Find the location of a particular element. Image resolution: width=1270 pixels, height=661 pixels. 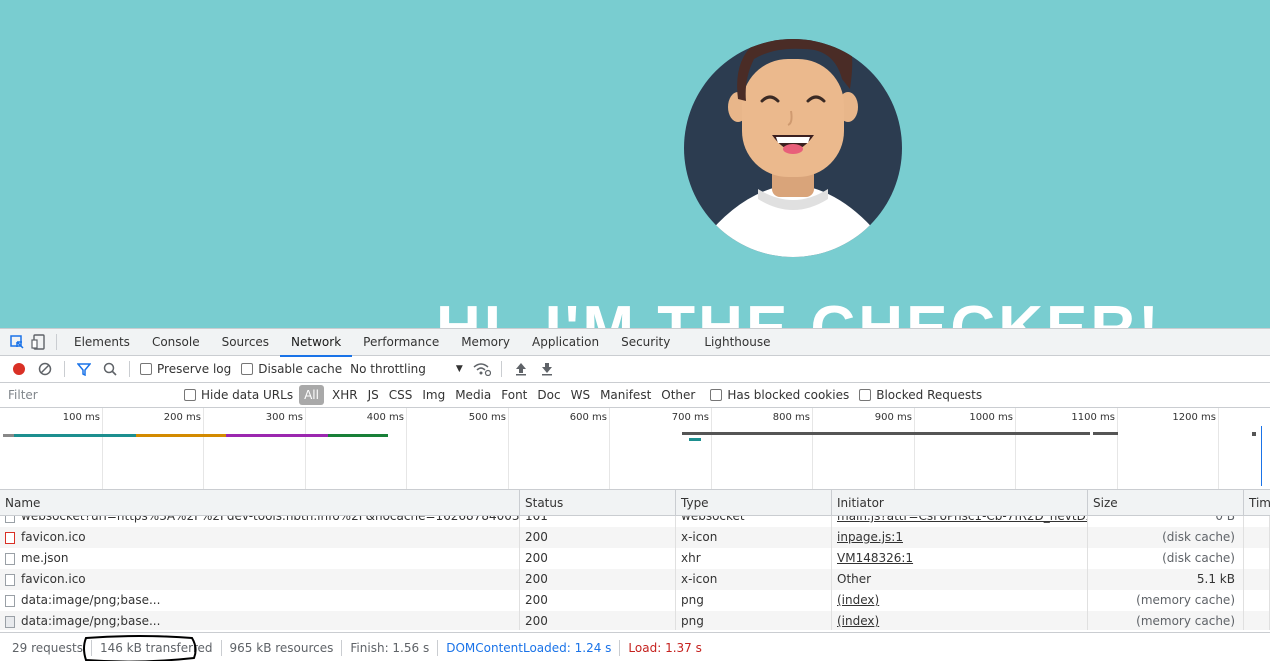

size-cell: (disk cache) is located at coordinates (1166, 558).